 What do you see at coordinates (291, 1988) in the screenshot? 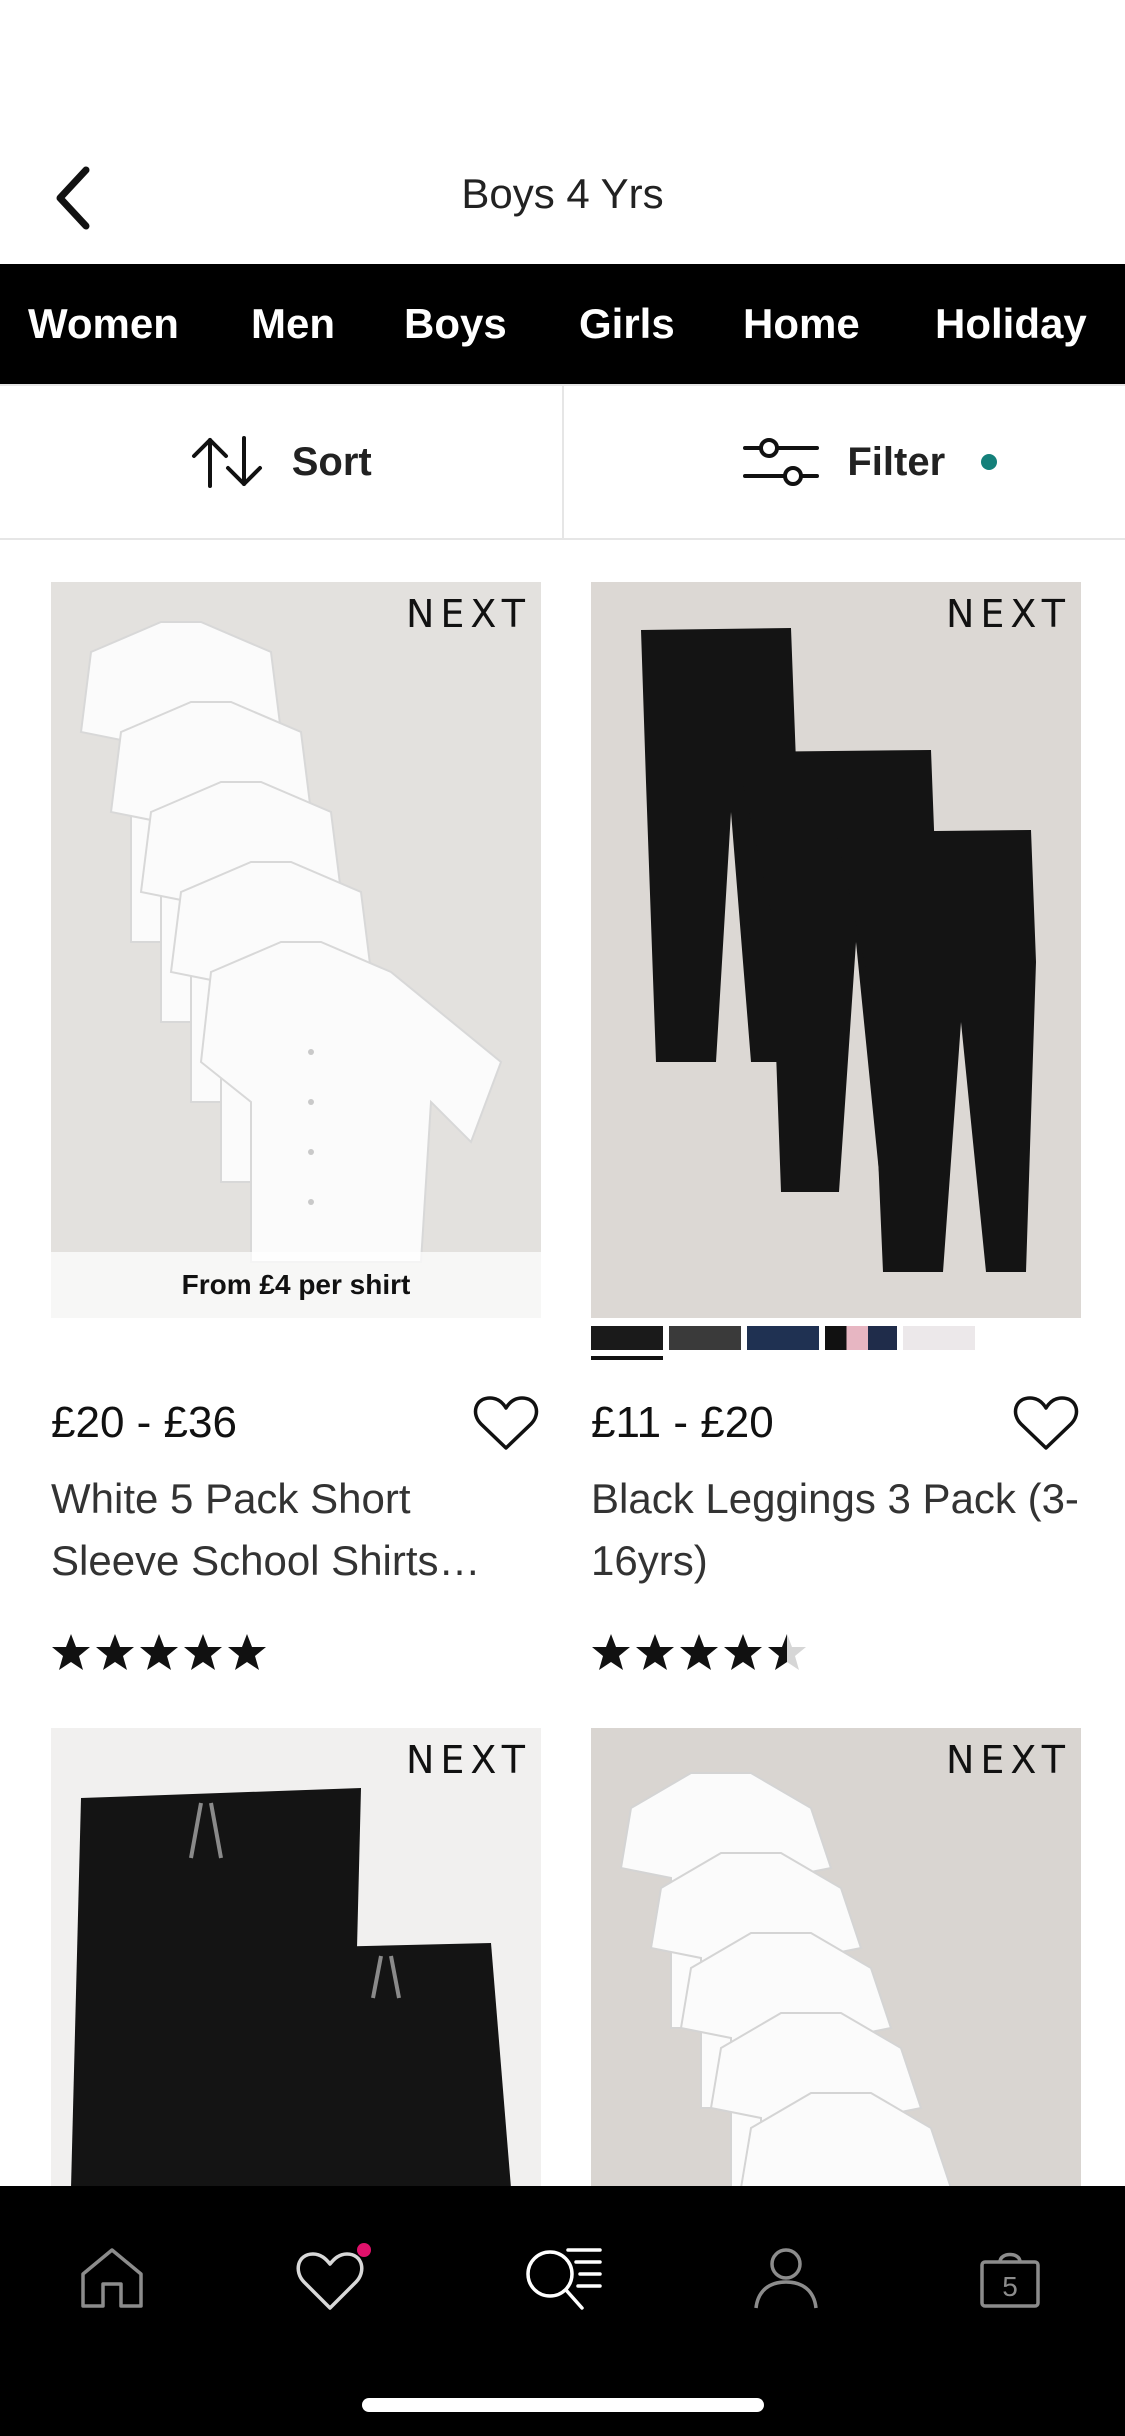
I see `product-photo-black-joggers` at bounding box center [291, 1988].